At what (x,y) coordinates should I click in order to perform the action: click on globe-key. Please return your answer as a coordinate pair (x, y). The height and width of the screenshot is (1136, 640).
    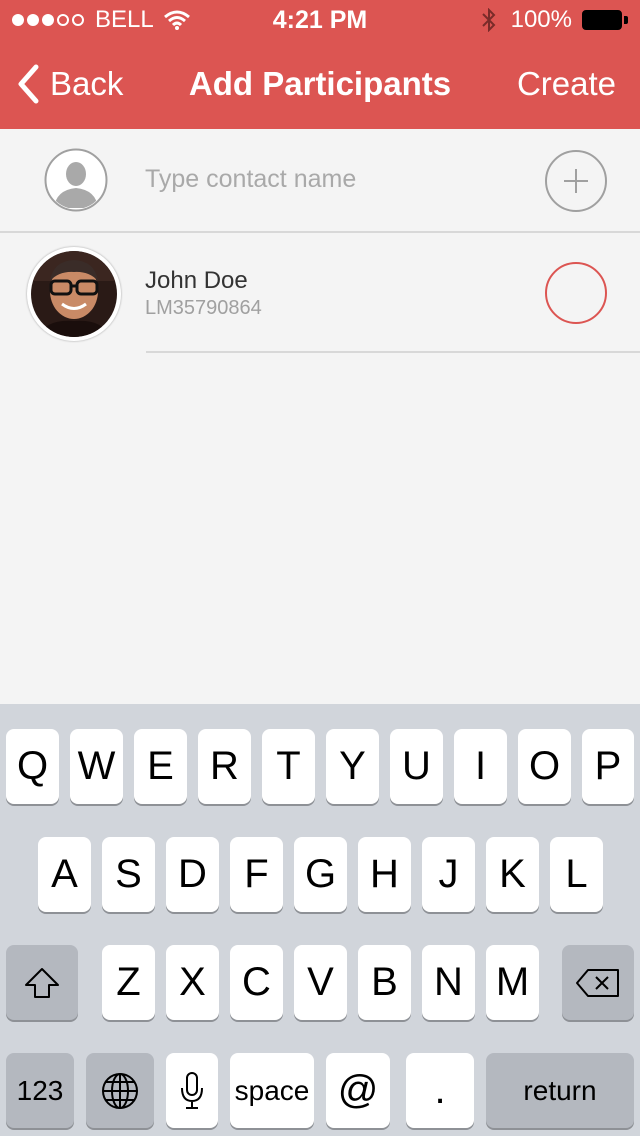
    Looking at the image, I should click on (120, 1090).